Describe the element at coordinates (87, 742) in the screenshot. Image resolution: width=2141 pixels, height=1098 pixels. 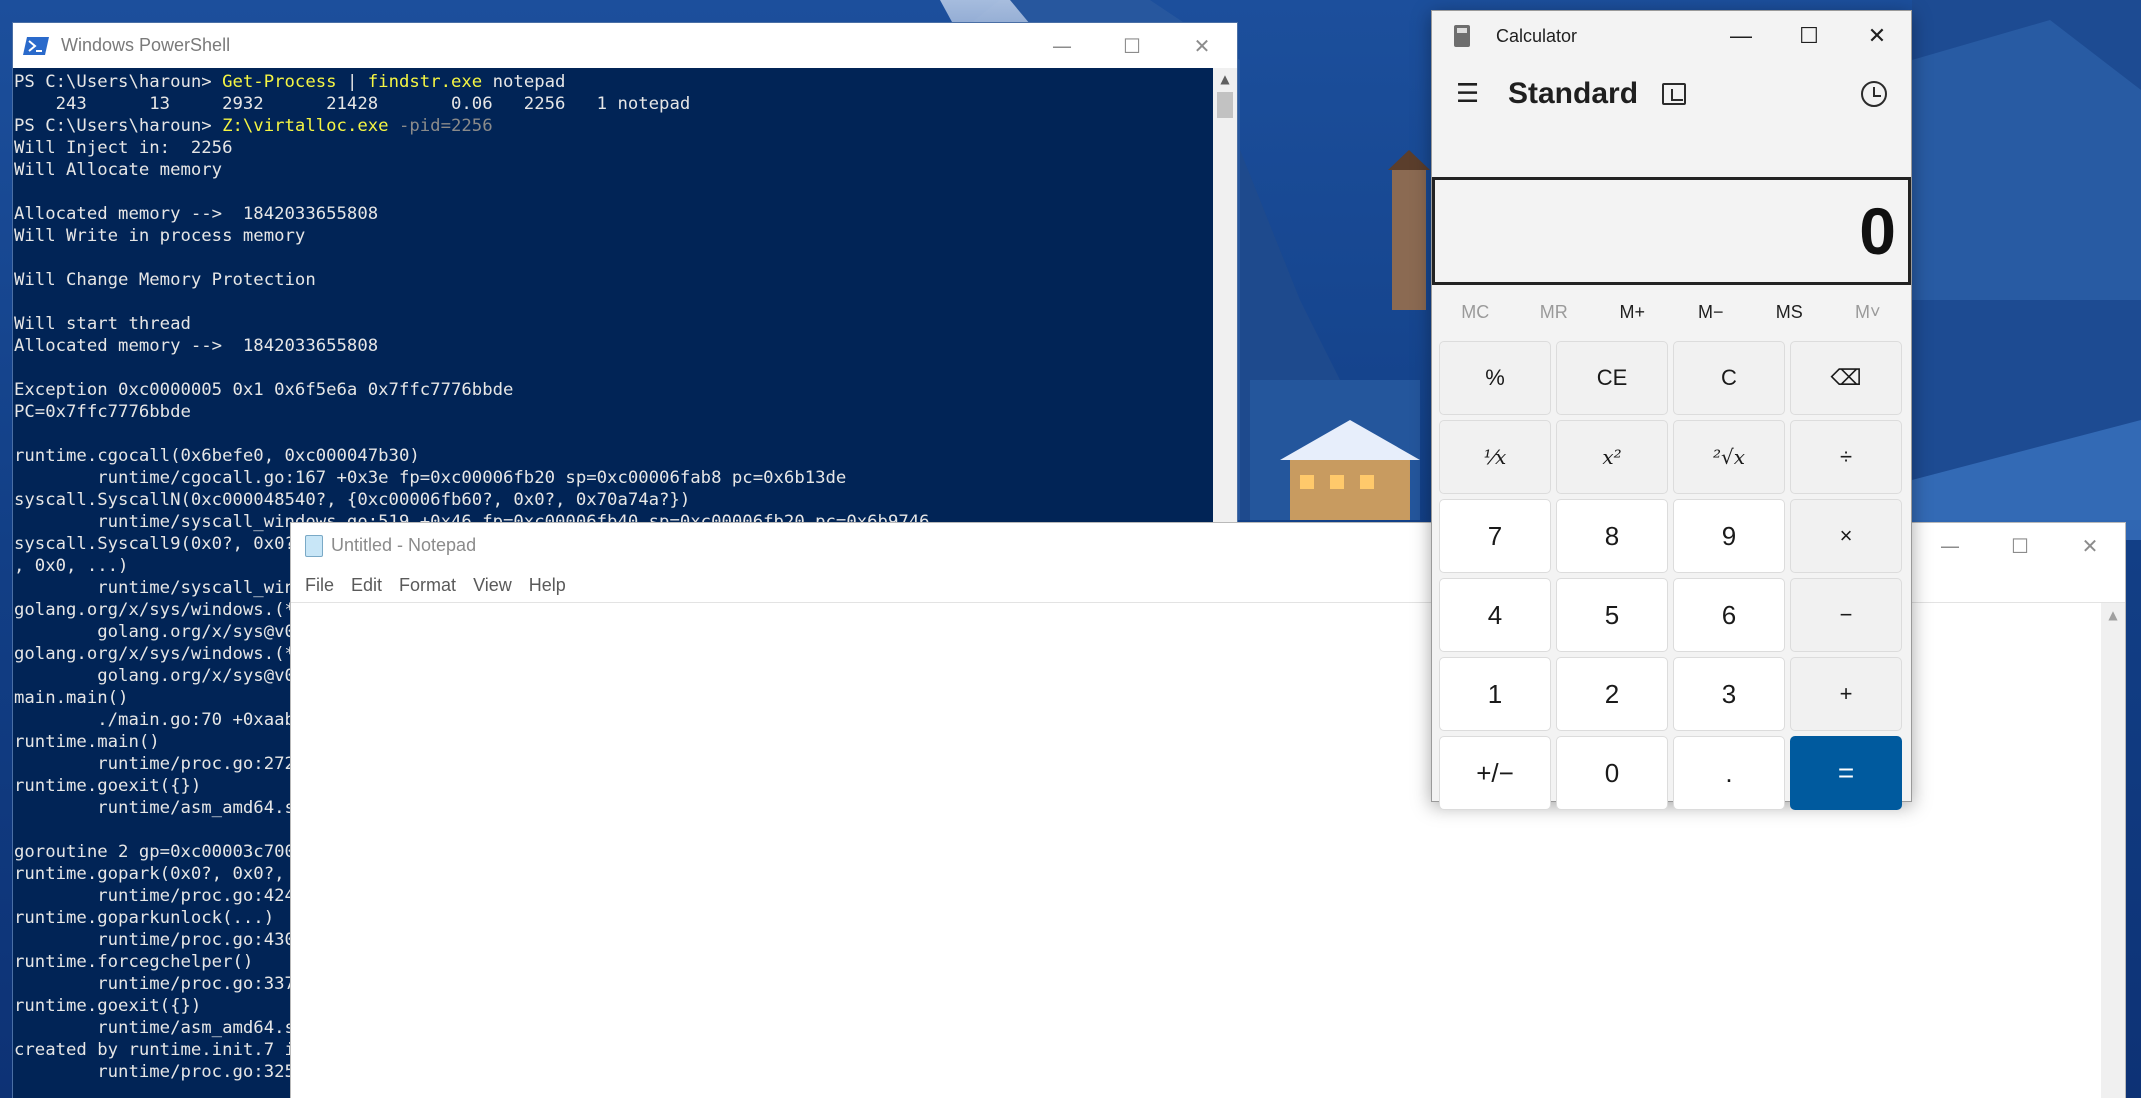
I see `console-text: runtime.main()` at that location.